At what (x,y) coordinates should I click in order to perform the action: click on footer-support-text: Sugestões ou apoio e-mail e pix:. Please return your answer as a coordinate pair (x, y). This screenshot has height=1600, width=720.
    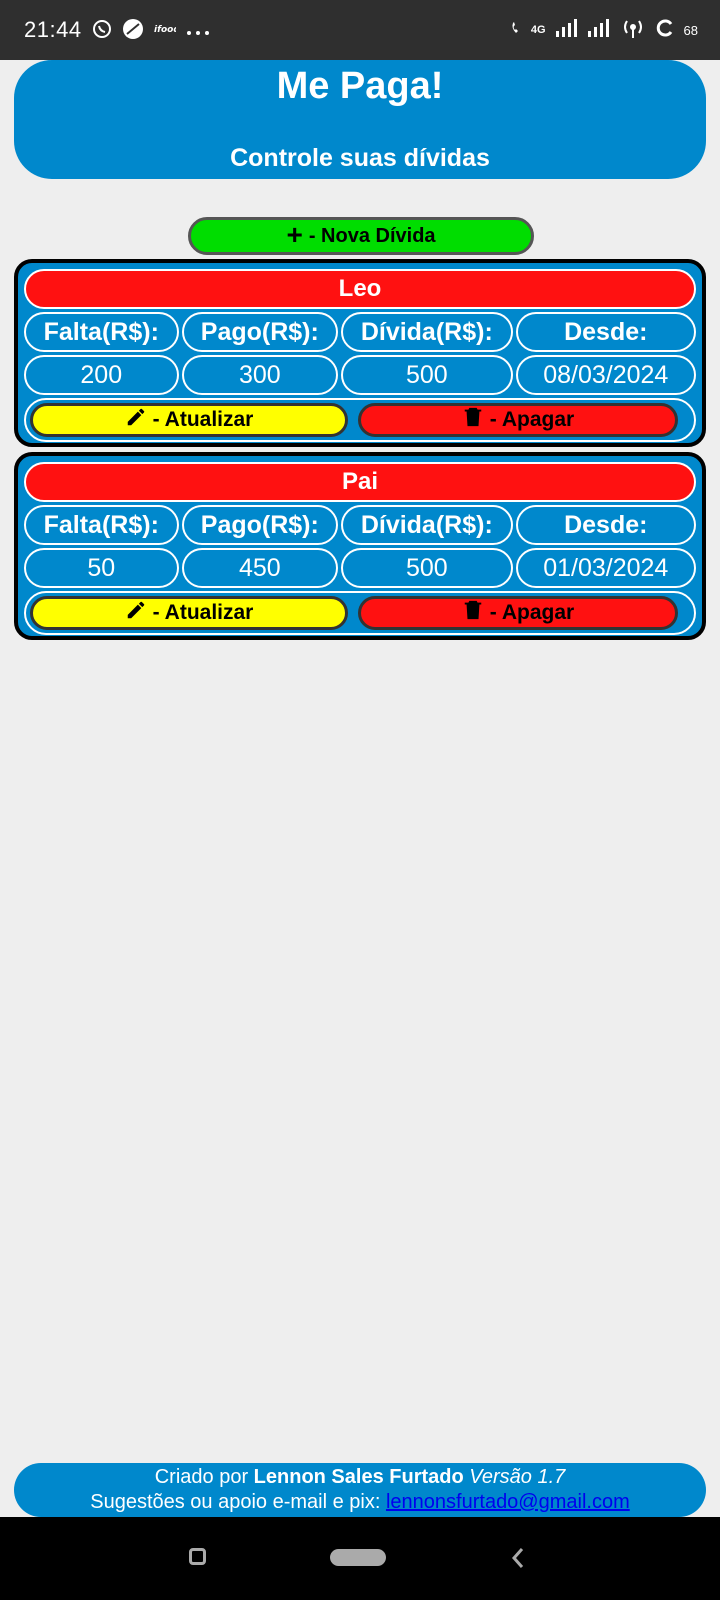
    Looking at the image, I should click on (235, 1502).